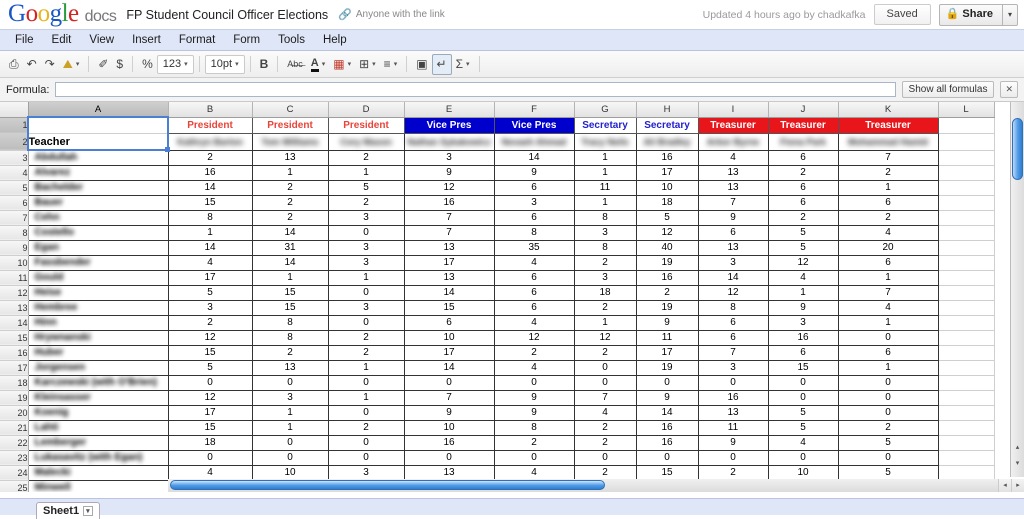 The width and height of the screenshot is (1024, 519). I want to click on name-cell-a13: Hembree, so click(98, 307).